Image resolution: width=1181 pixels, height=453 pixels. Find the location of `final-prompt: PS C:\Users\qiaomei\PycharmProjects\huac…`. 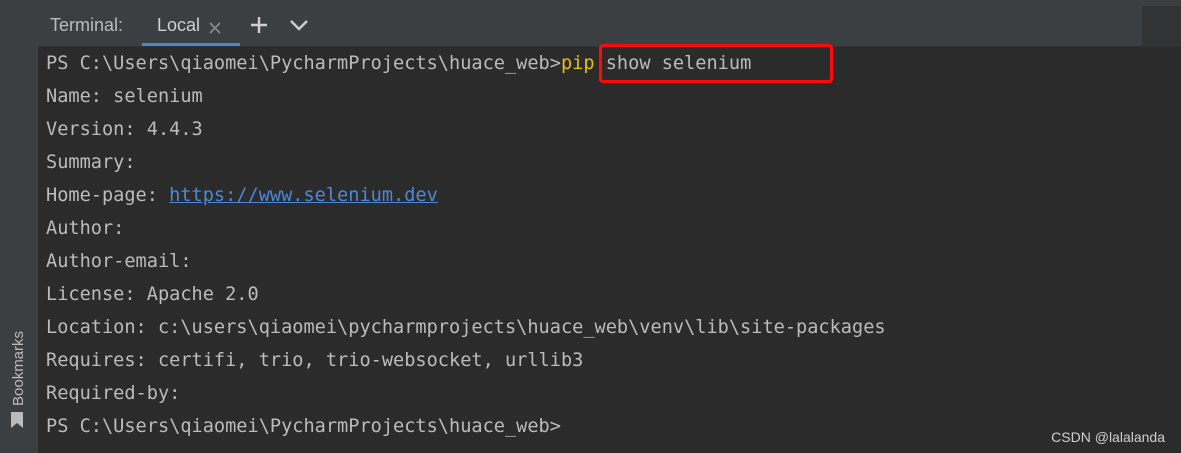

final-prompt: PS C:\Users\qiaomei\PycharmProjects\huac… is located at coordinates (303, 426).